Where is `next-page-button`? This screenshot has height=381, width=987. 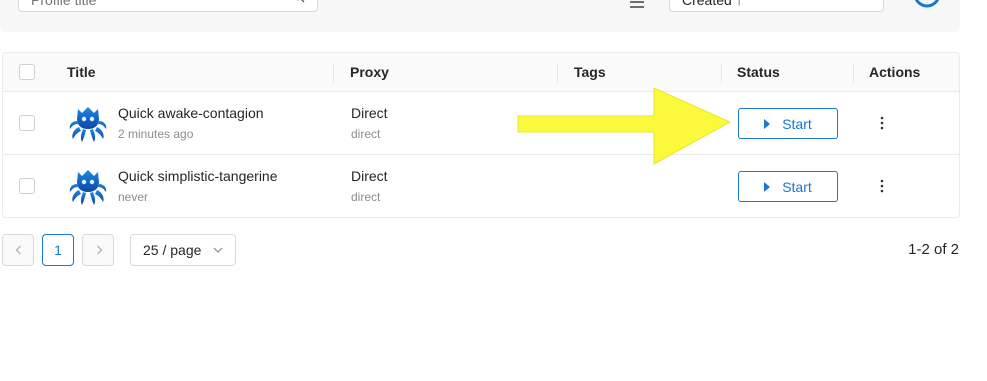 next-page-button is located at coordinates (98, 250).